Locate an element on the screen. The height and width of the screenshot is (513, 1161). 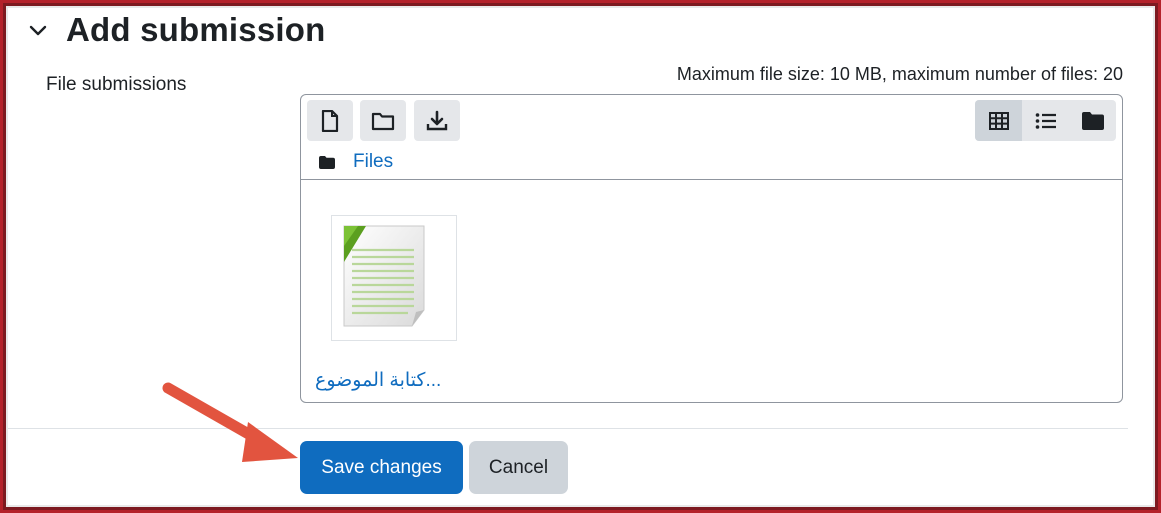
new-file-icon is located at coordinates (330, 120).